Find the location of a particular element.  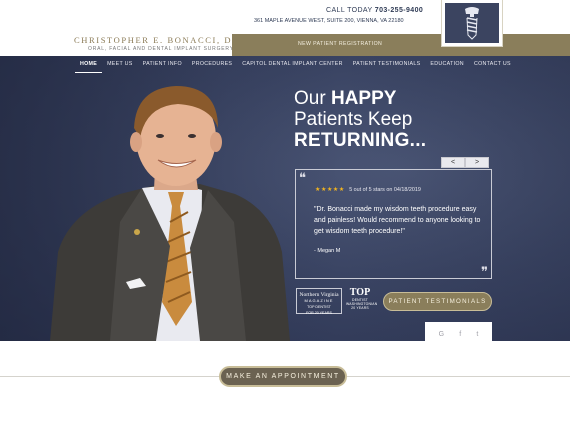

headline-emphasis: HAPPY is located at coordinates (363, 98).